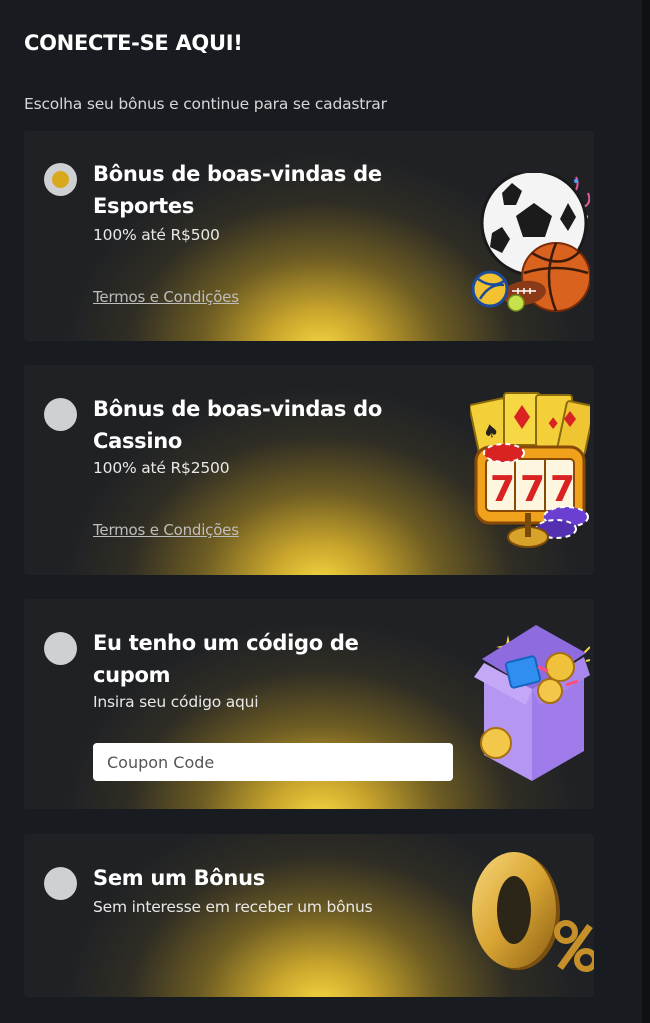 Image resolution: width=650 pixels, height=1023 pixels. Describe the element at coordinates (532, 703) in the screenshot. I see `gift-box-icon` at that location.